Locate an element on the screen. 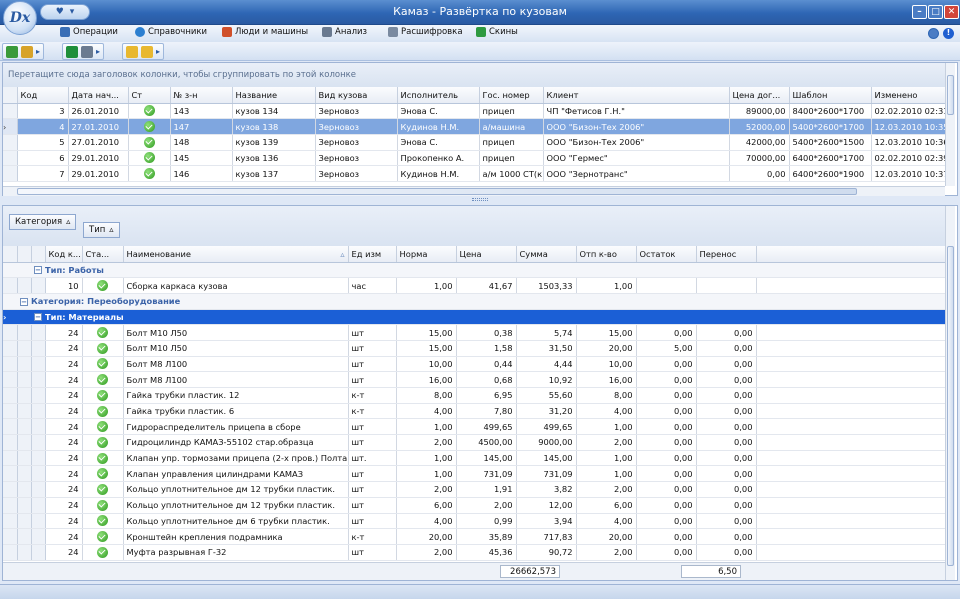 This screenshot has height=599, width=960. cell-norma: 20,00 is located at coordinates (426, 536).